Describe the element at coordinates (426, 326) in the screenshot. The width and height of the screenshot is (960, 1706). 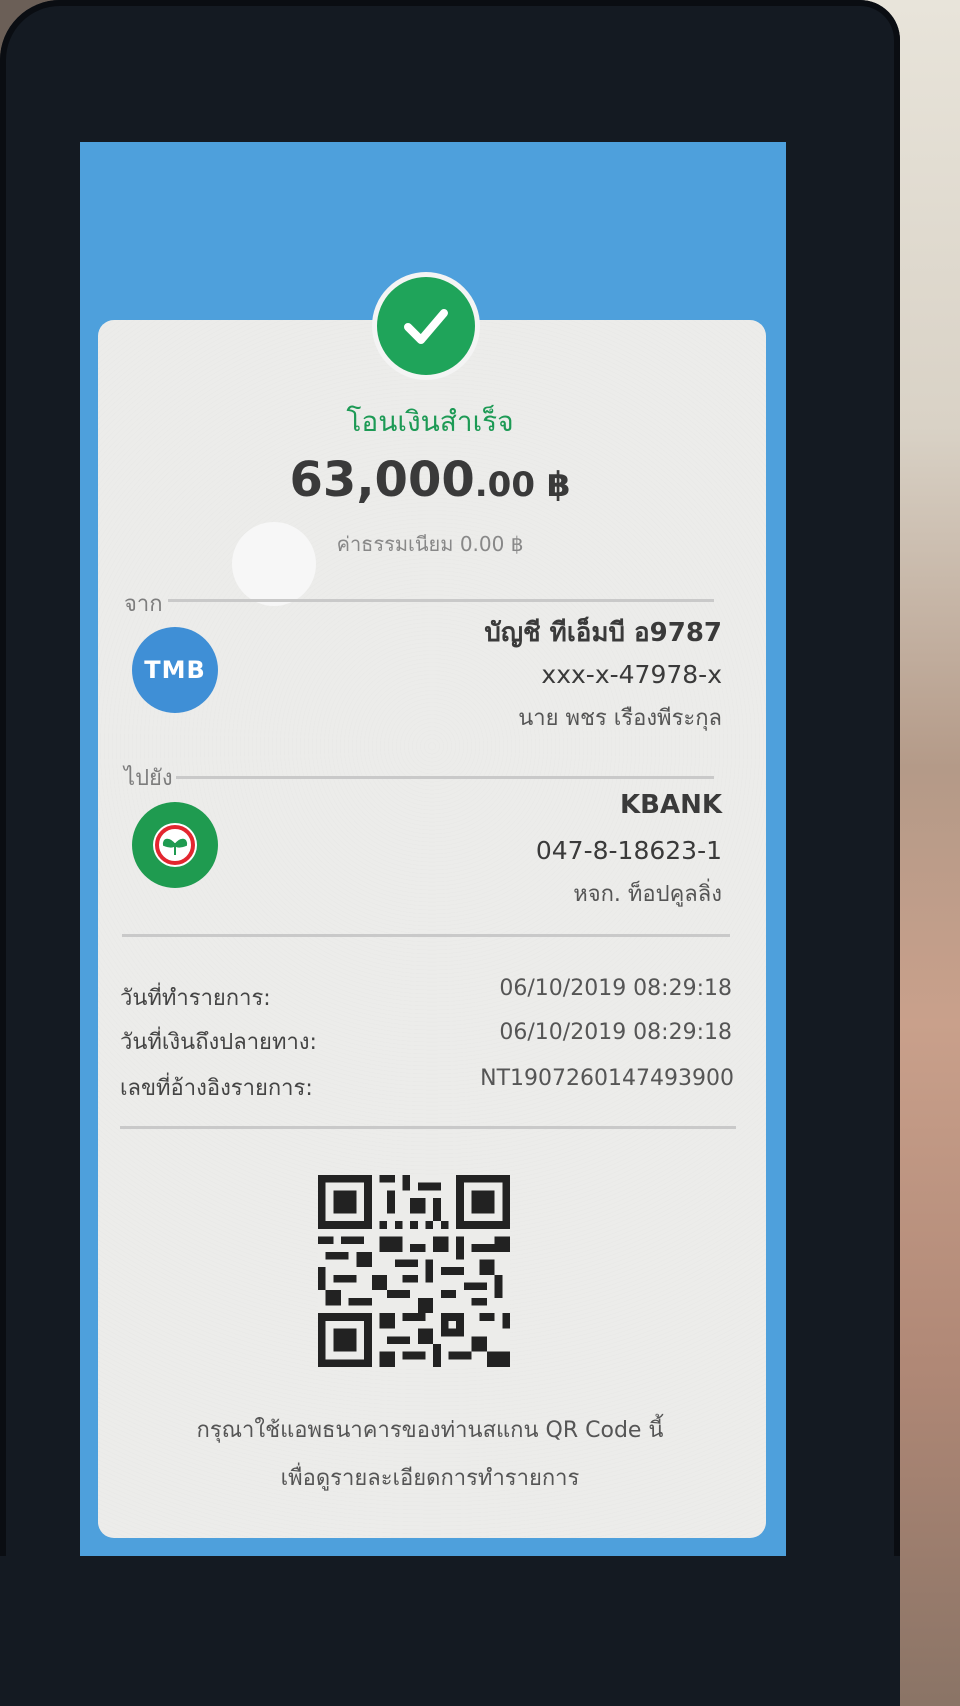
I see `success-check-icon` at that location.